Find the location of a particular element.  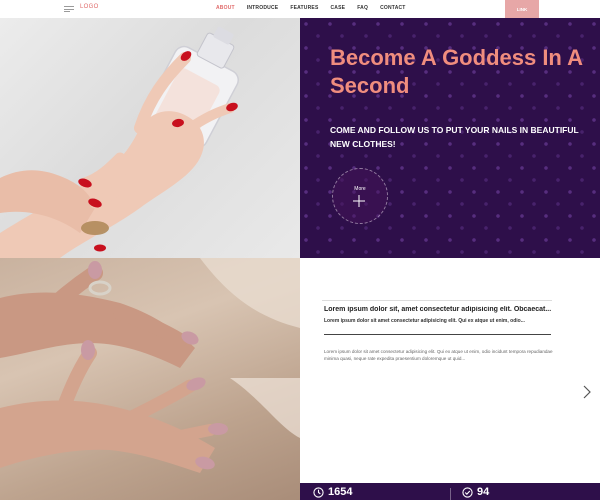

nav-link-faq: FAQ is located at coordinates (362, 8).